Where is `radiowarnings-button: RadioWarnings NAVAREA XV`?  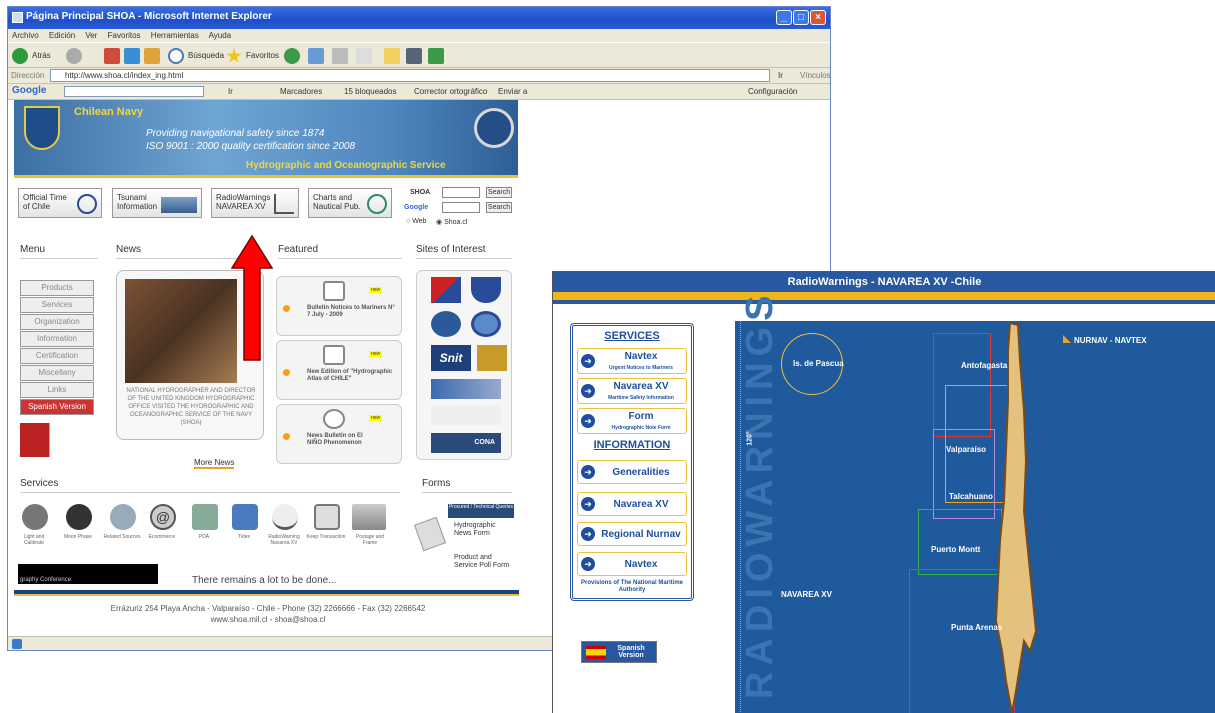
radiowarnings-button: RadioWarnings NAVAREA XV is located at coordinates (255, 203).